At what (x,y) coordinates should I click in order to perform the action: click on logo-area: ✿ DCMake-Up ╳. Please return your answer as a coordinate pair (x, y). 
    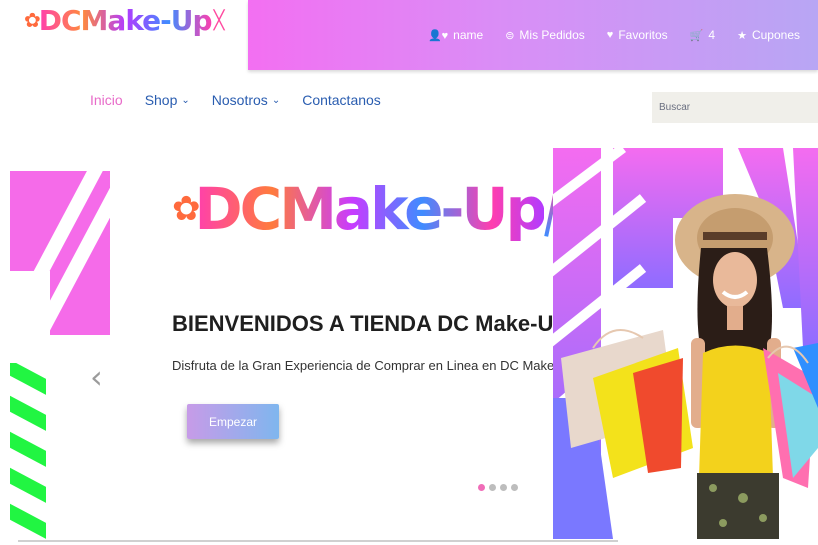
    Looking at the image, I should click on (124, 35).